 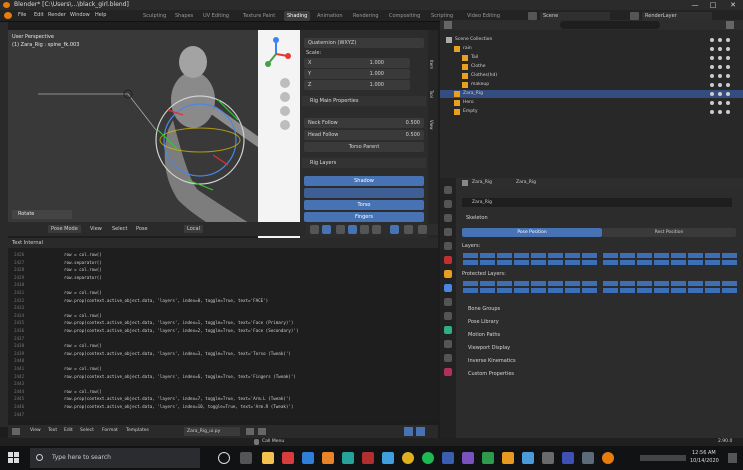 I want to click on motion-paths-section: Motion Paths, so click(x=484, y=335).